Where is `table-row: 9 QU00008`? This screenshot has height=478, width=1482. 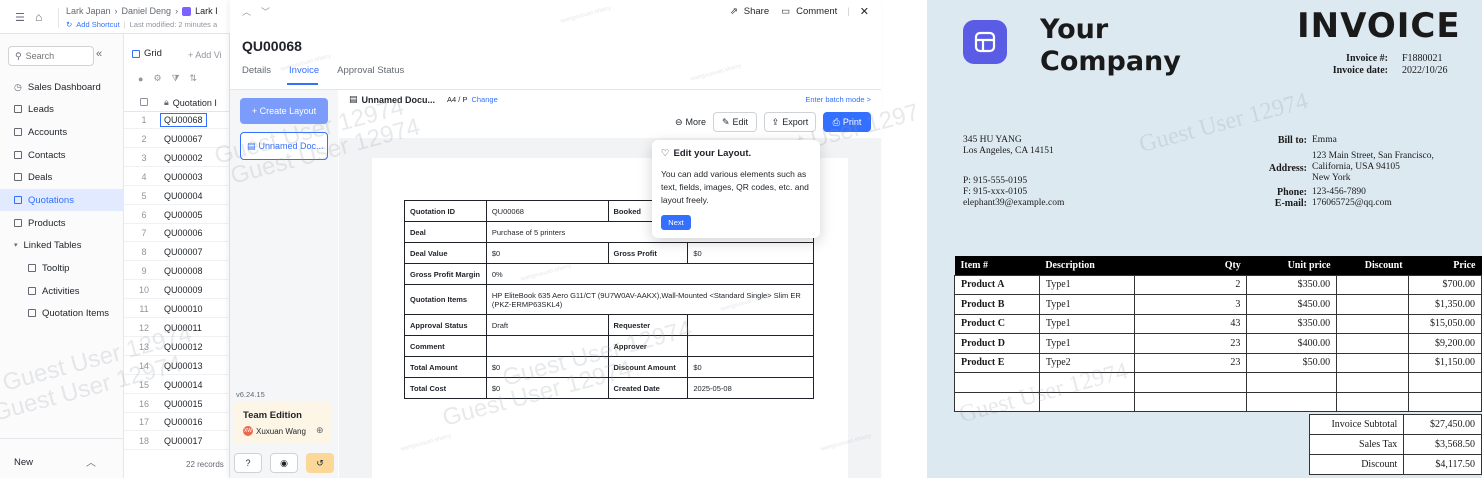 table-row: 9 QU00008 is located at coordinates (177, 272).